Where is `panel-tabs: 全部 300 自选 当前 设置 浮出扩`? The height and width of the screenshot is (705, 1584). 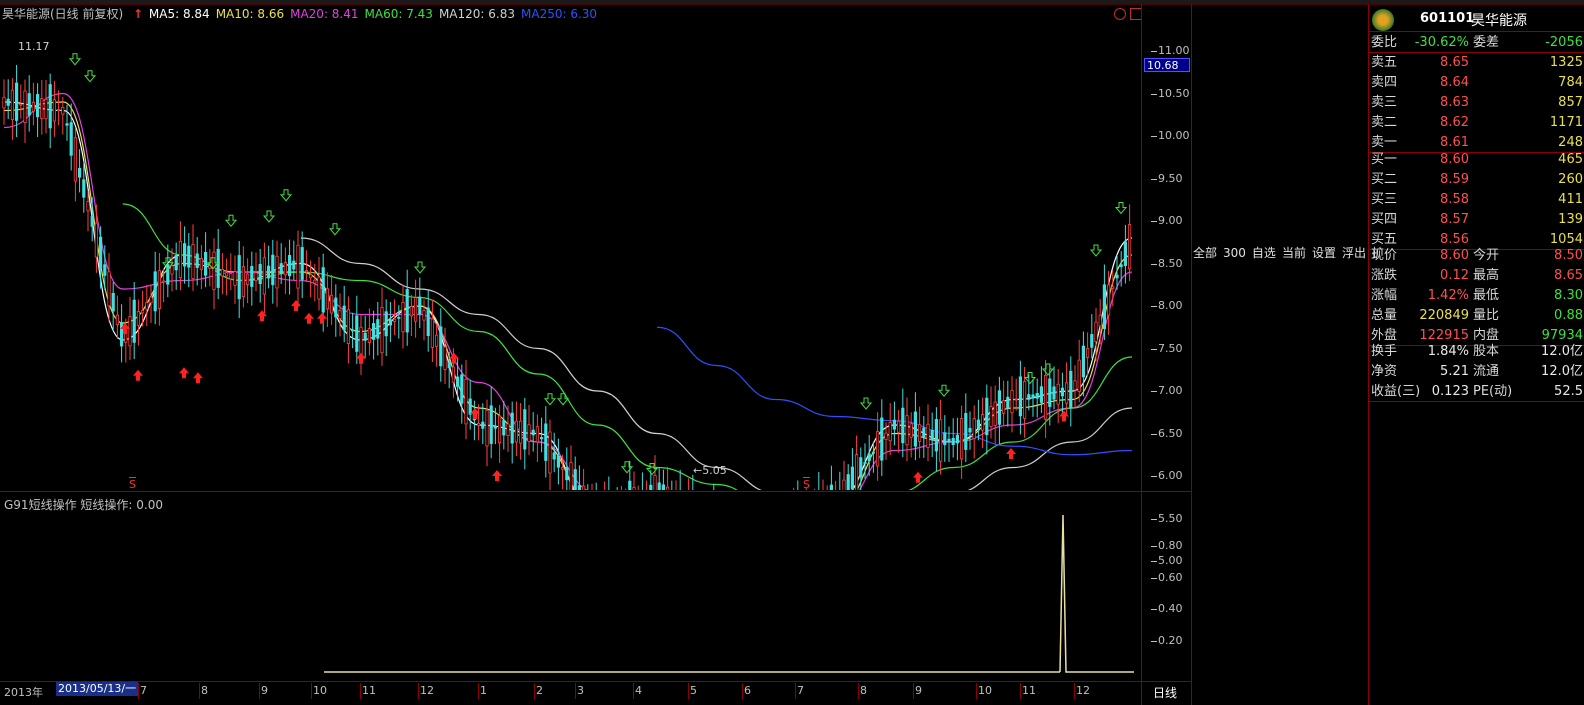 panel-tabs: 全部 300 自选 当前 设置 浮出扩 is located at coordinates (1291, 252).